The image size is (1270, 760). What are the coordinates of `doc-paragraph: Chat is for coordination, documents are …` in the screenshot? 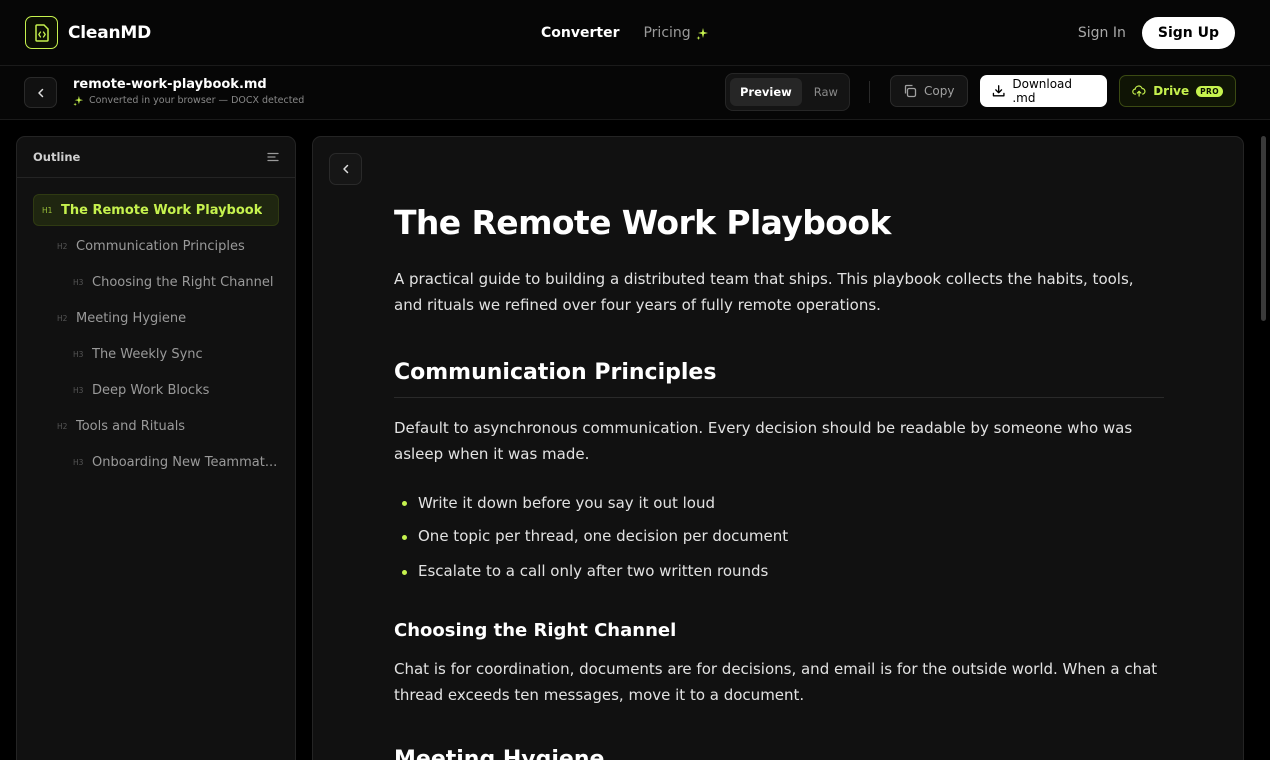 It's located at (776, 682).